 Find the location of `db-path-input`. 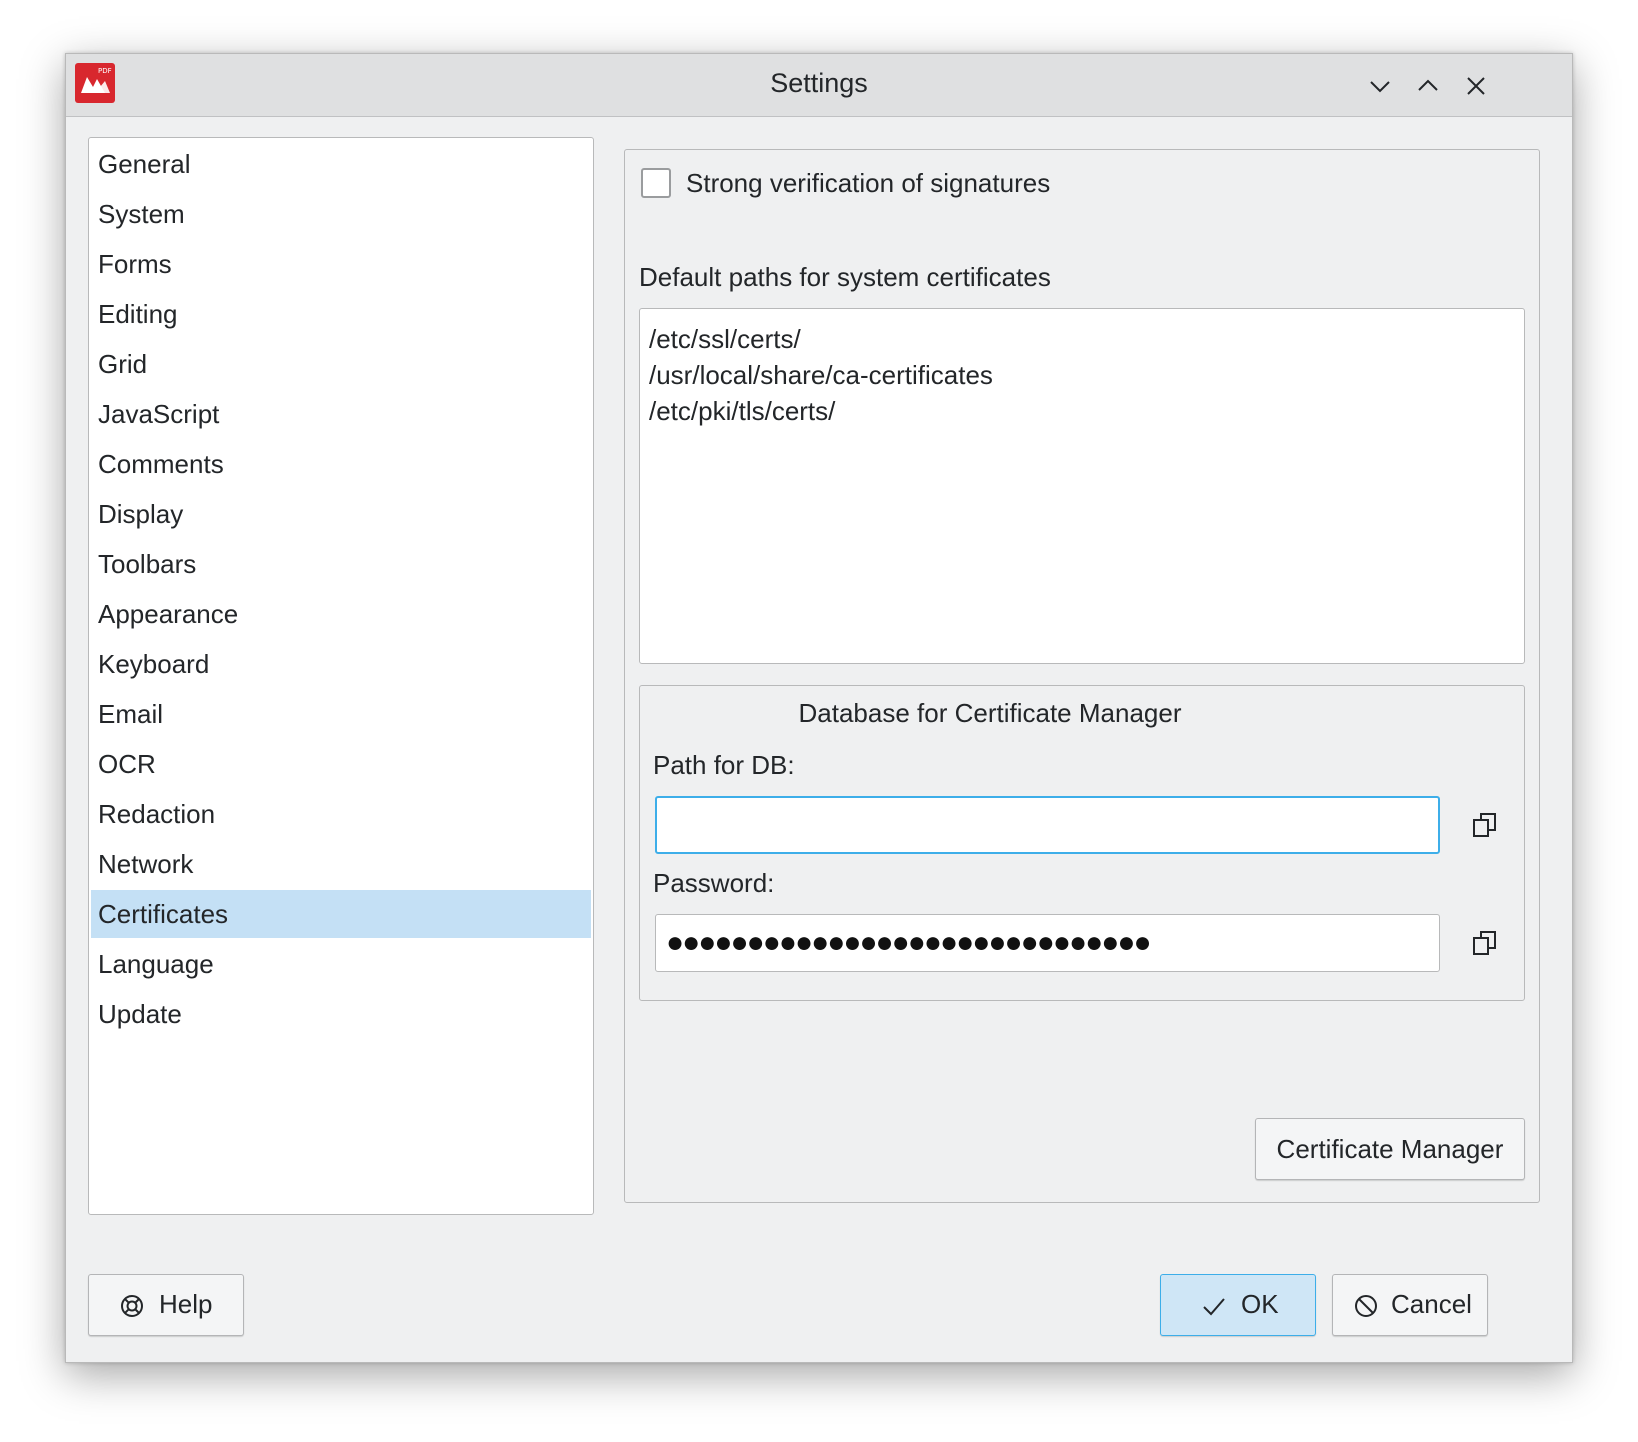

db-path-input is located at coordinates (1047, 825).